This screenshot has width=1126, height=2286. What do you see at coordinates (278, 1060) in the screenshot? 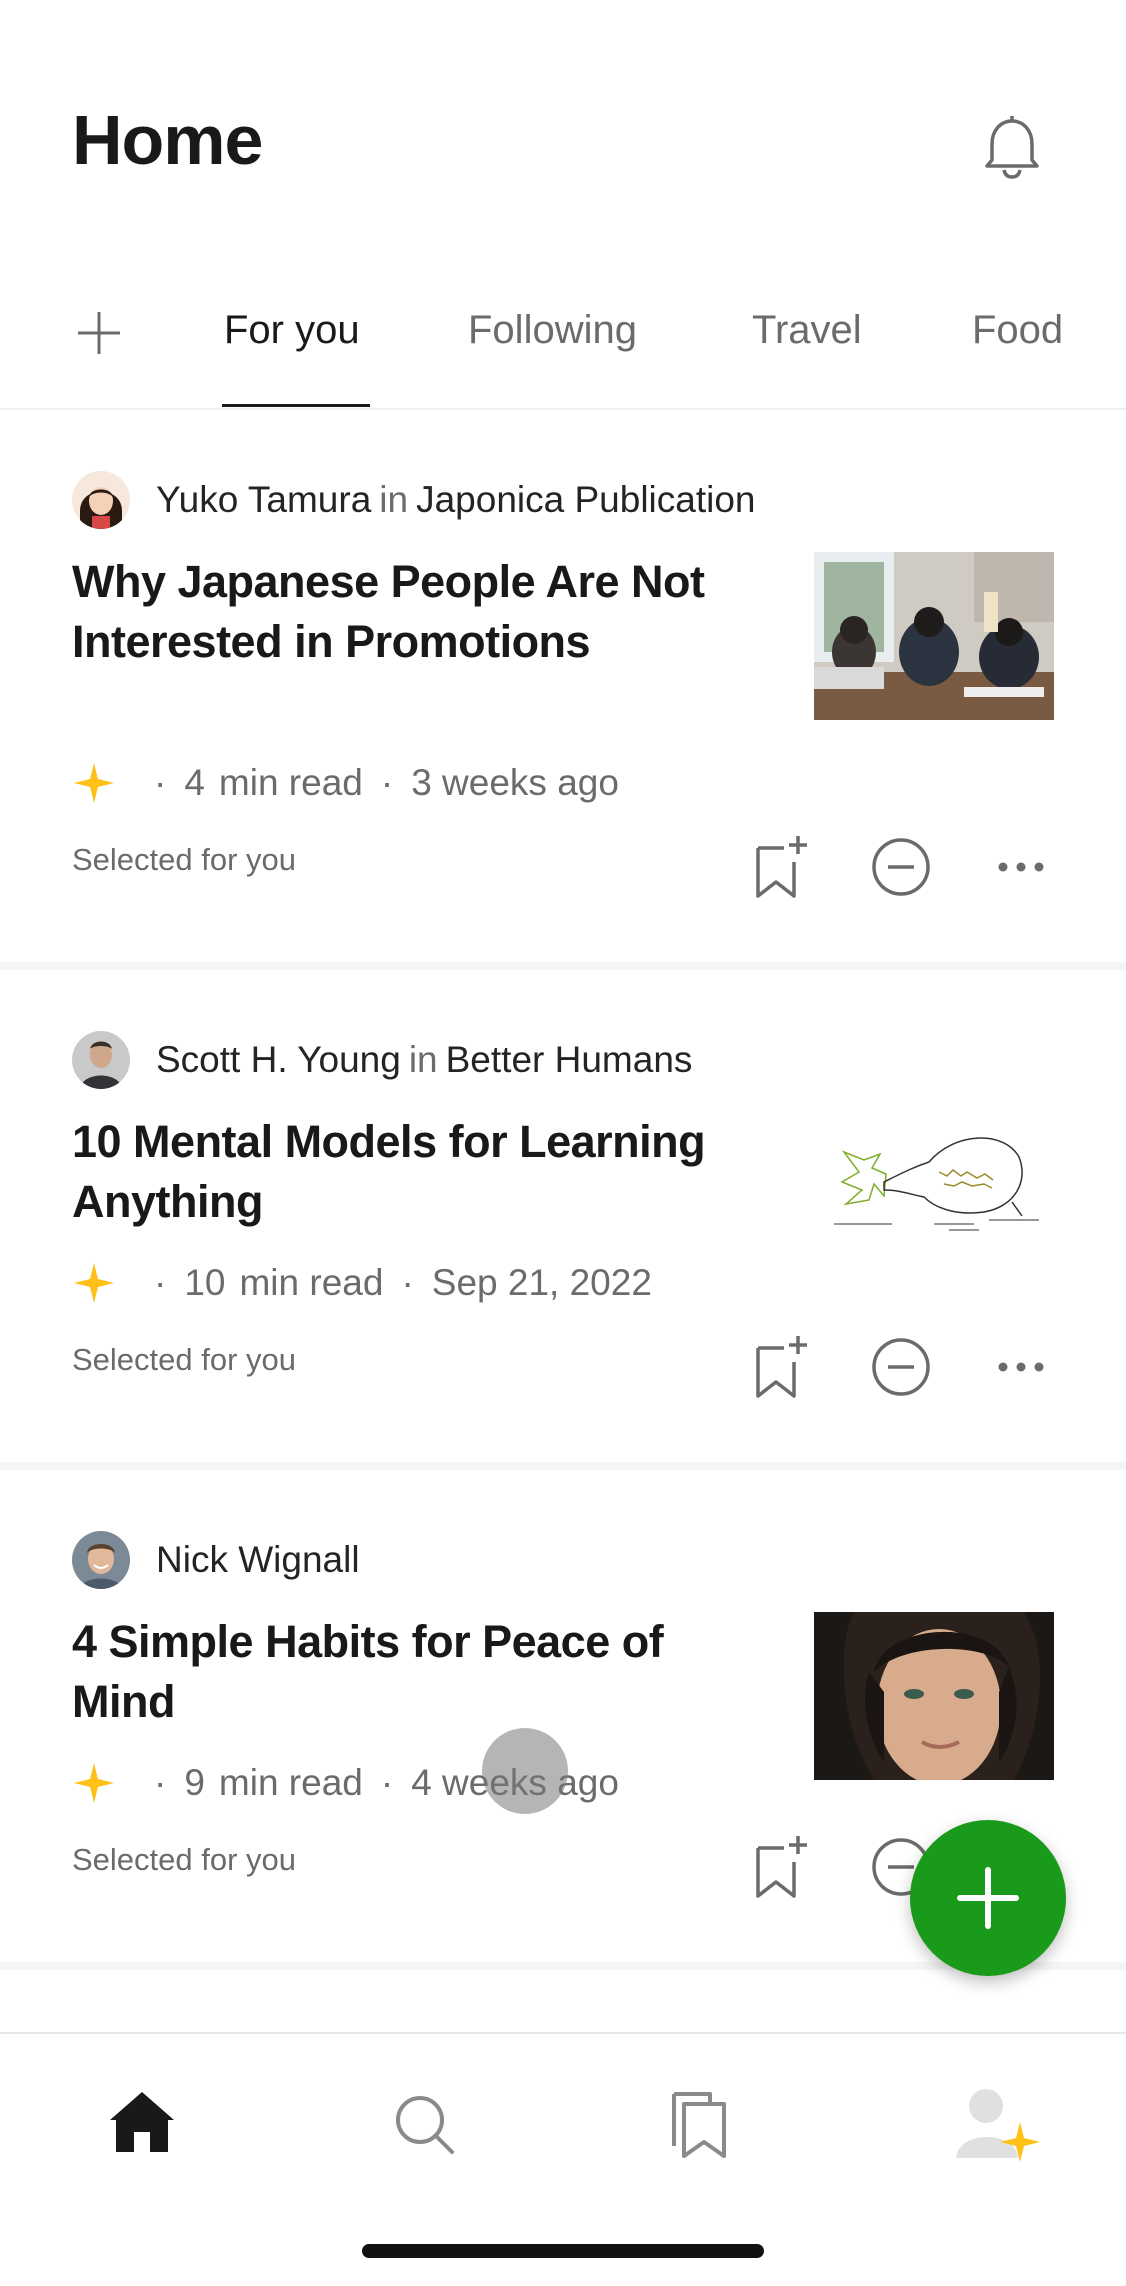
I see `author-name: Scott H. Young` at bounding box center [278, 1060].